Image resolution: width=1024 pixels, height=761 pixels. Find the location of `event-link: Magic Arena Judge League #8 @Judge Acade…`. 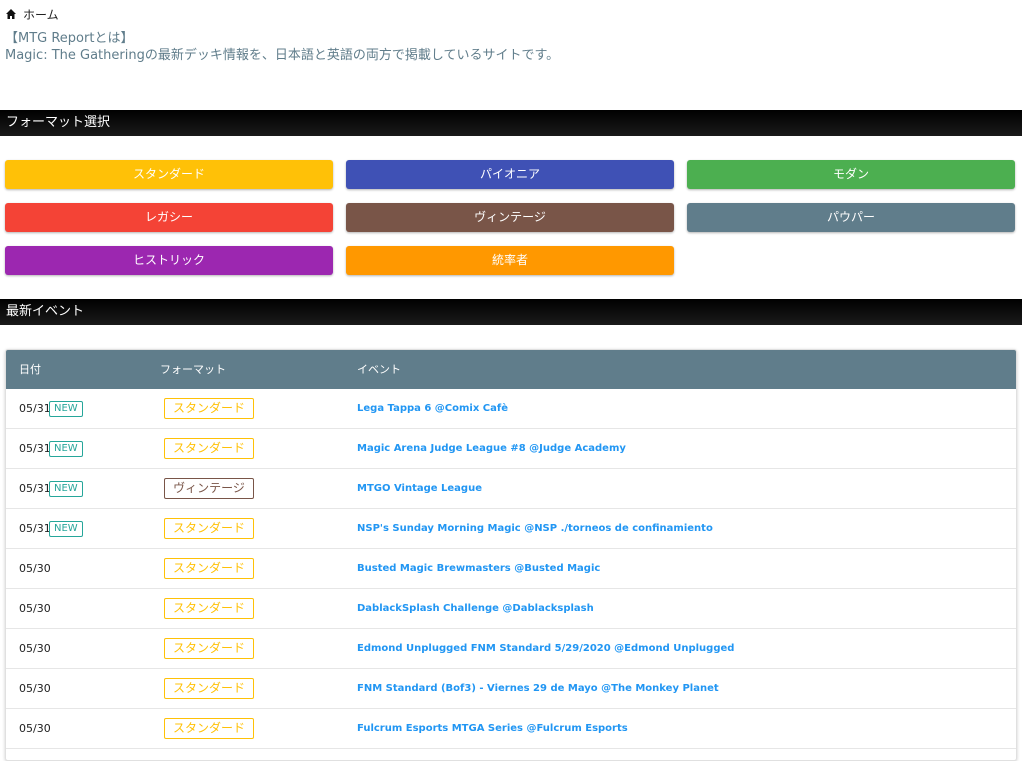

event-link: Magic Arena Judge League #8 @Judge Acade… is located at coordinates (491, 448).